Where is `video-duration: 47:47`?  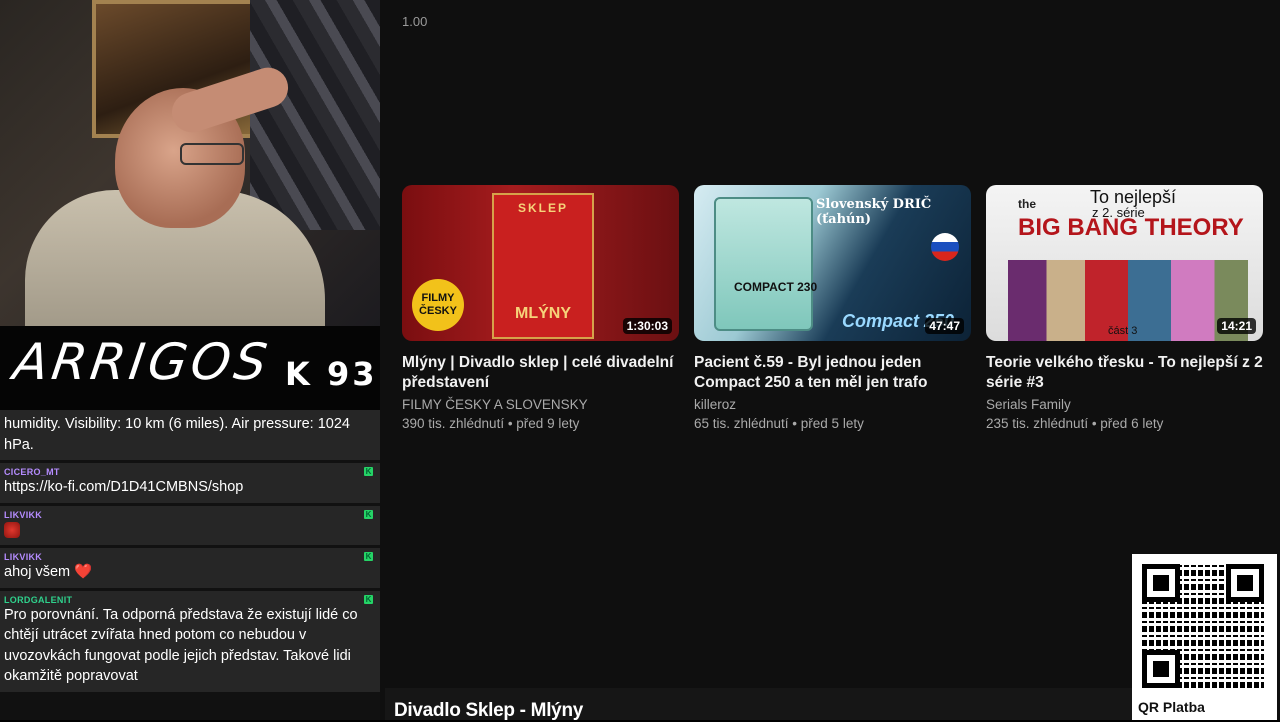
video-duration: 47:47 is located at coordinates (944, 326).